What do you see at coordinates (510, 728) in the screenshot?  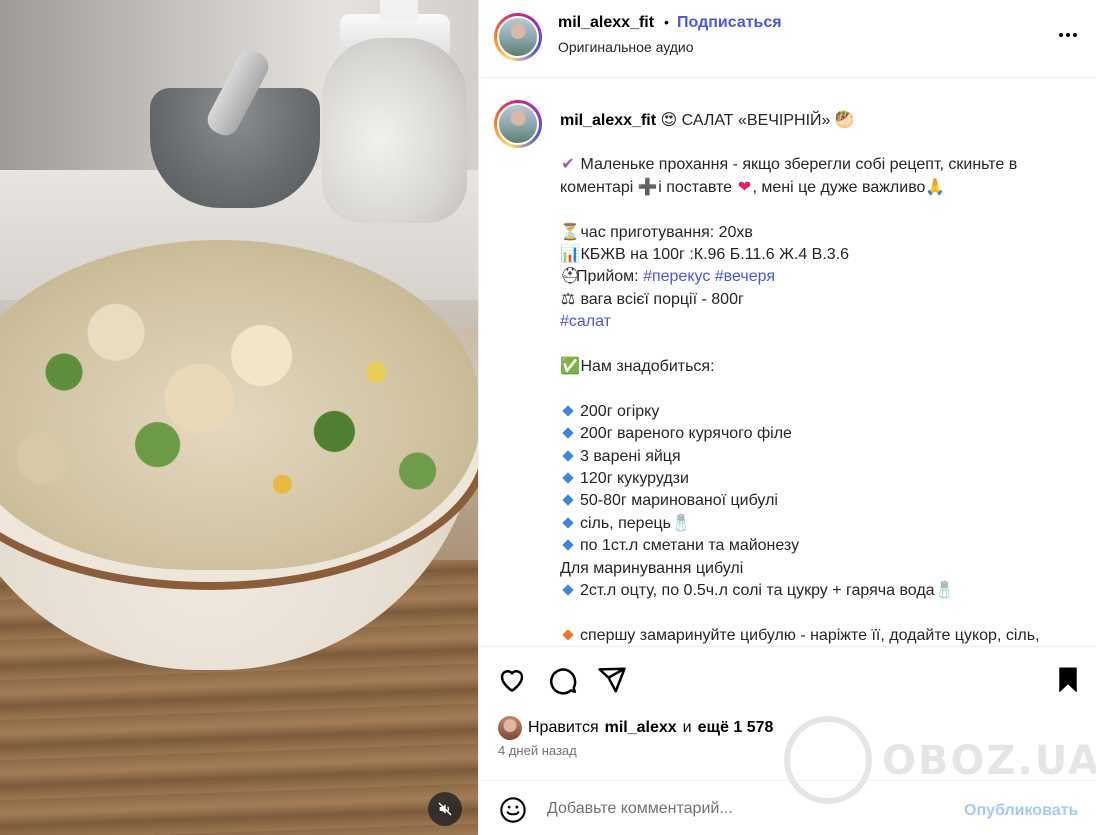 I see `liker-avatar` at bounding box center [510, 728].